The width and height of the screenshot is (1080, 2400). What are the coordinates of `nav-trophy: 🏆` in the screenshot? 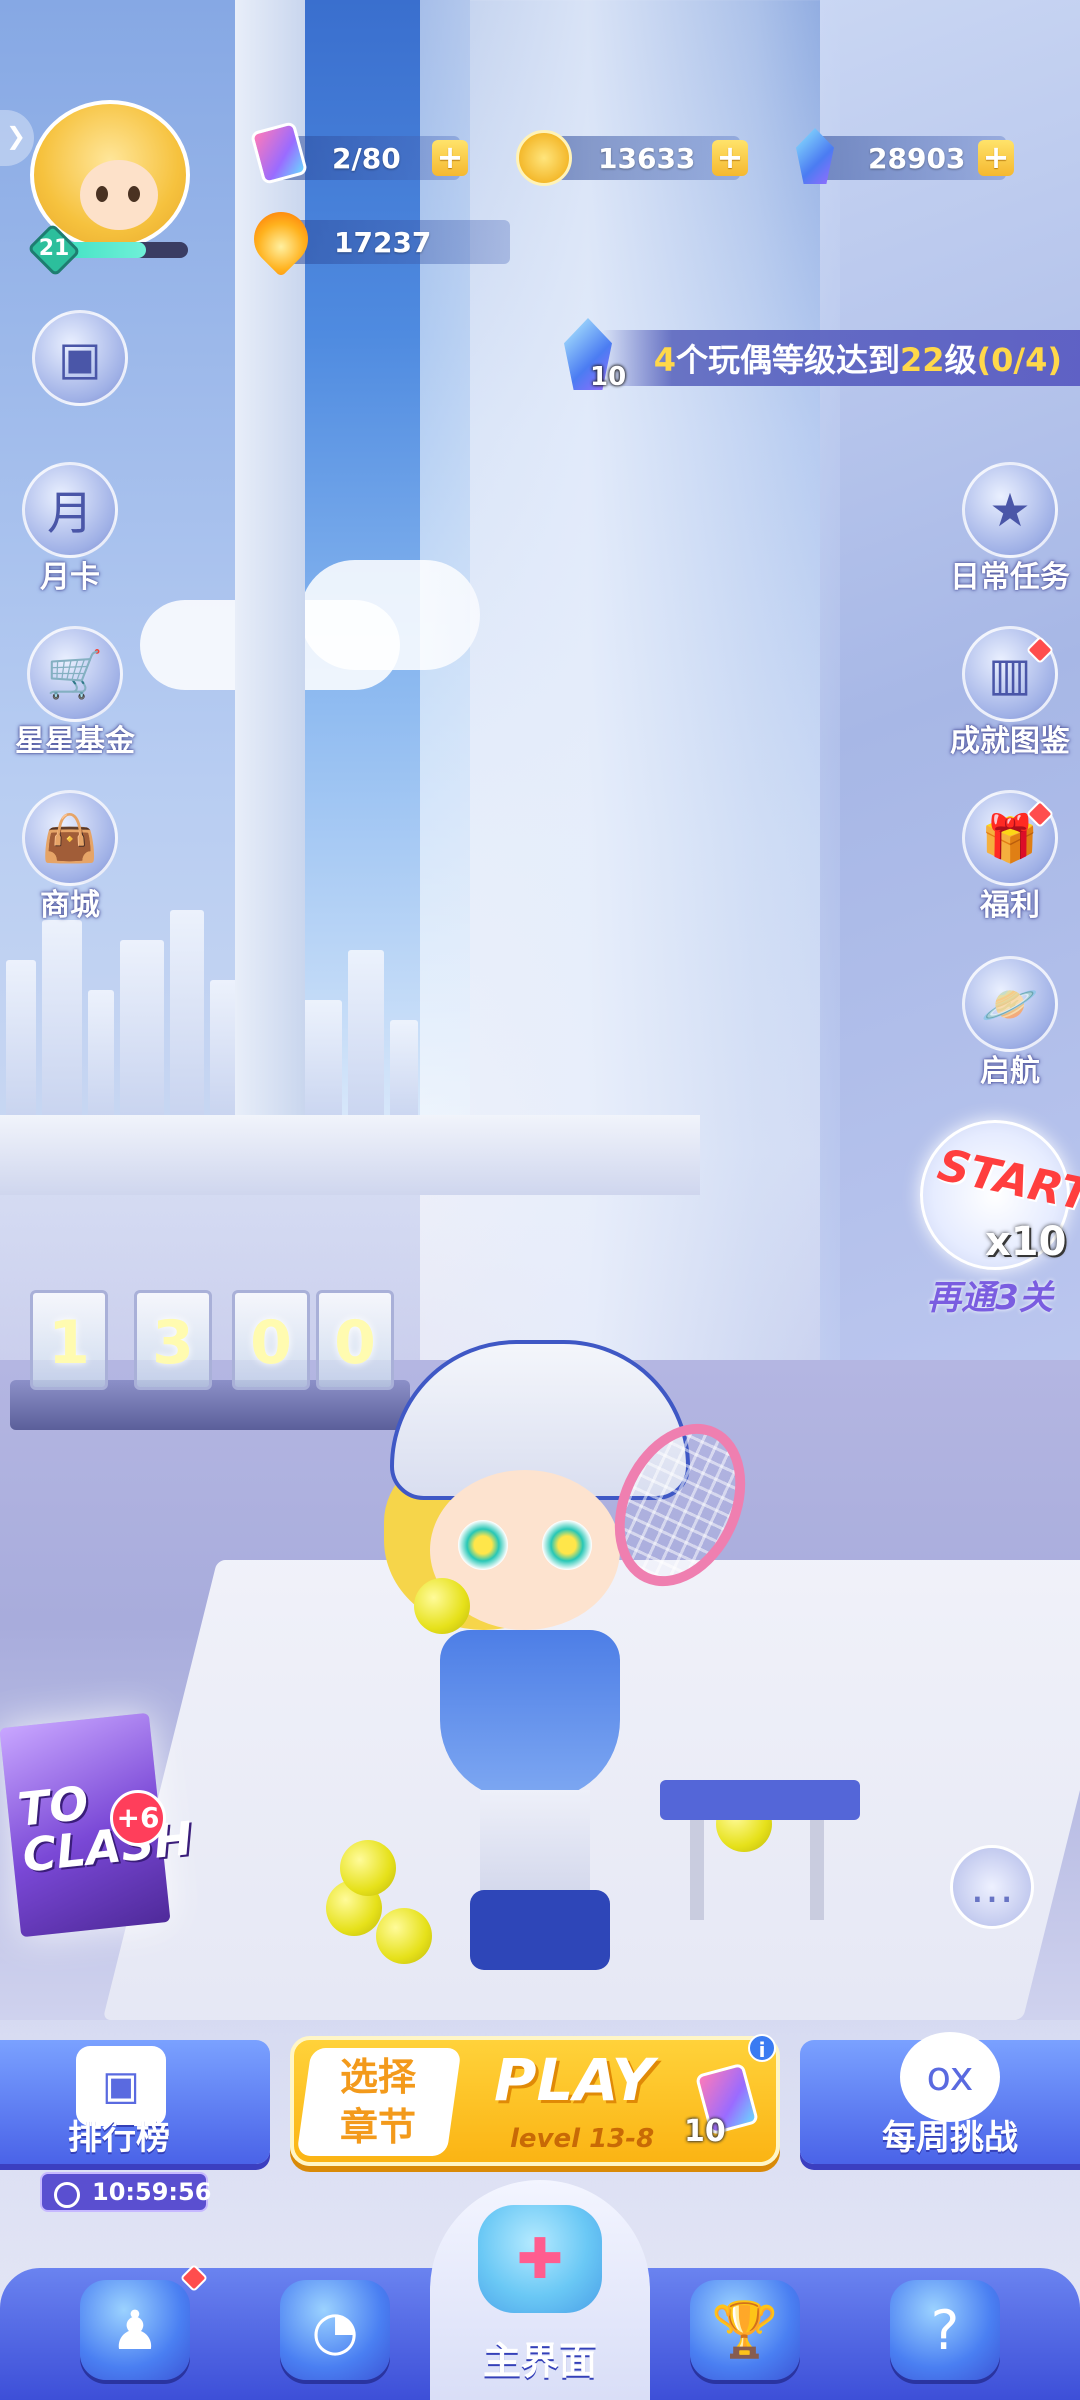 It's located at (745, 2330).